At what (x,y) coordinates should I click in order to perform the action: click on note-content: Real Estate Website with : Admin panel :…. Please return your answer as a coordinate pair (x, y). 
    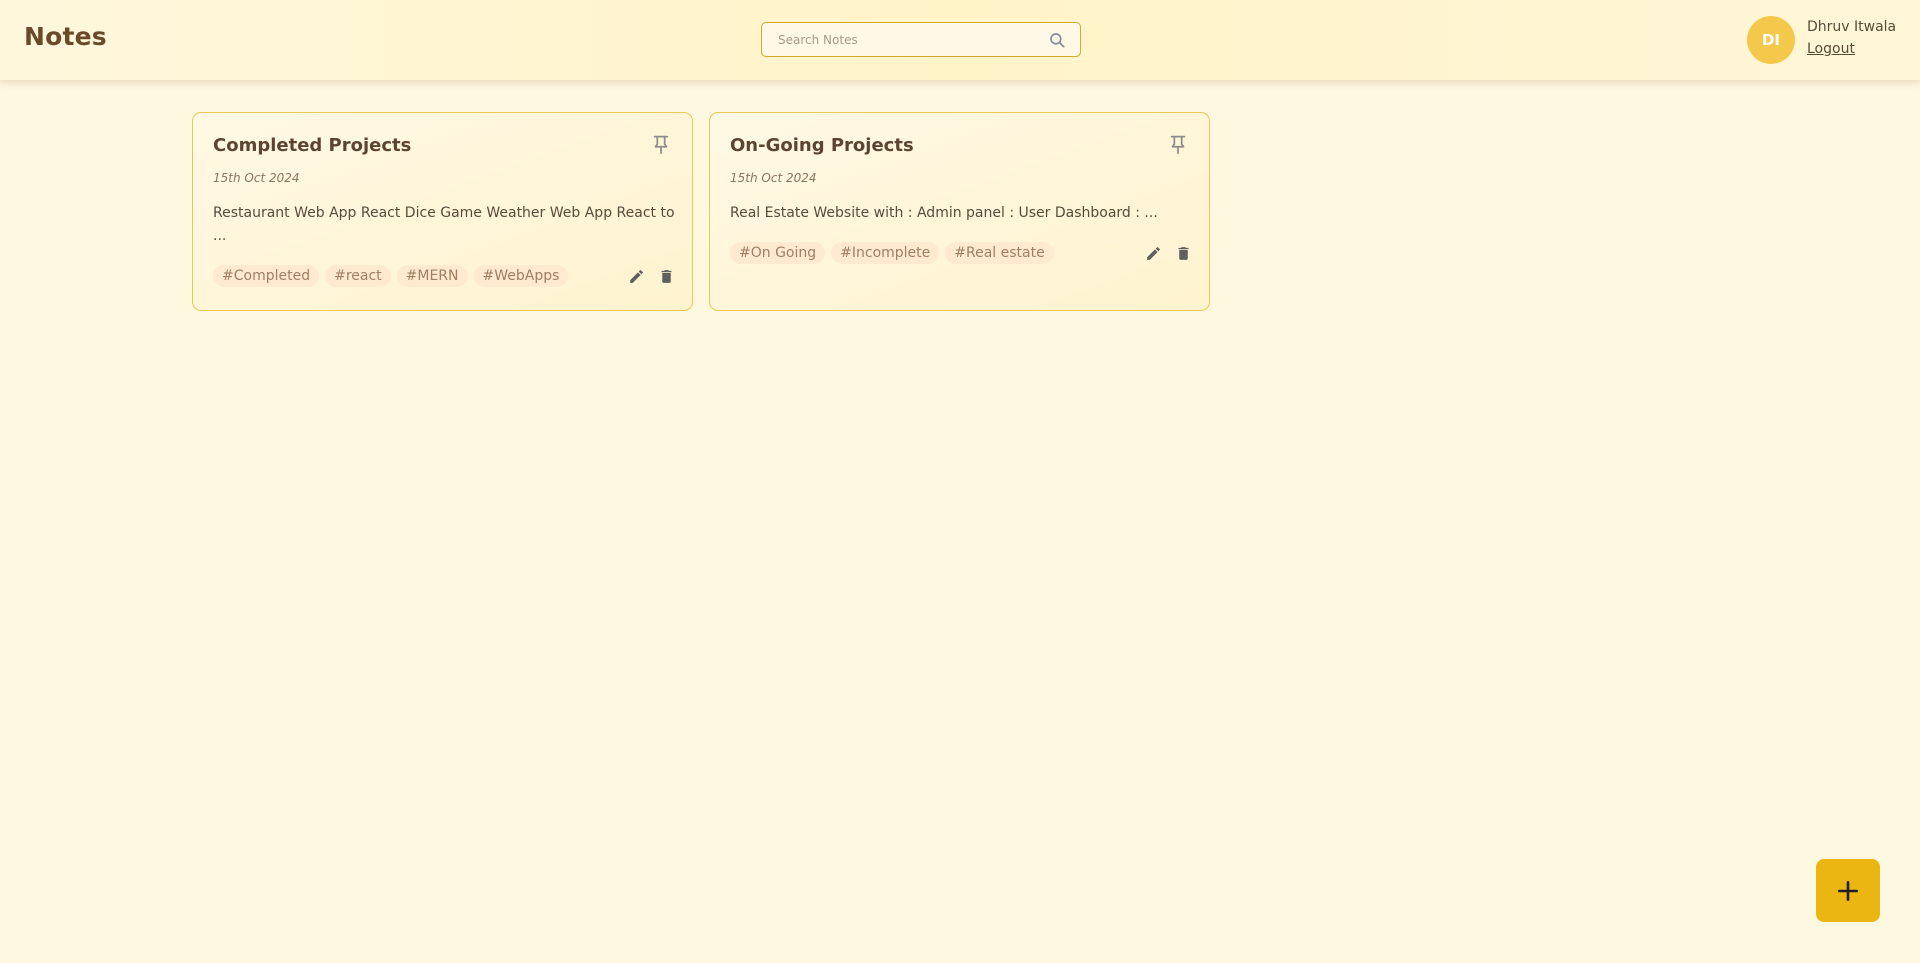
    Looking at the image, I should click on (944, 213).